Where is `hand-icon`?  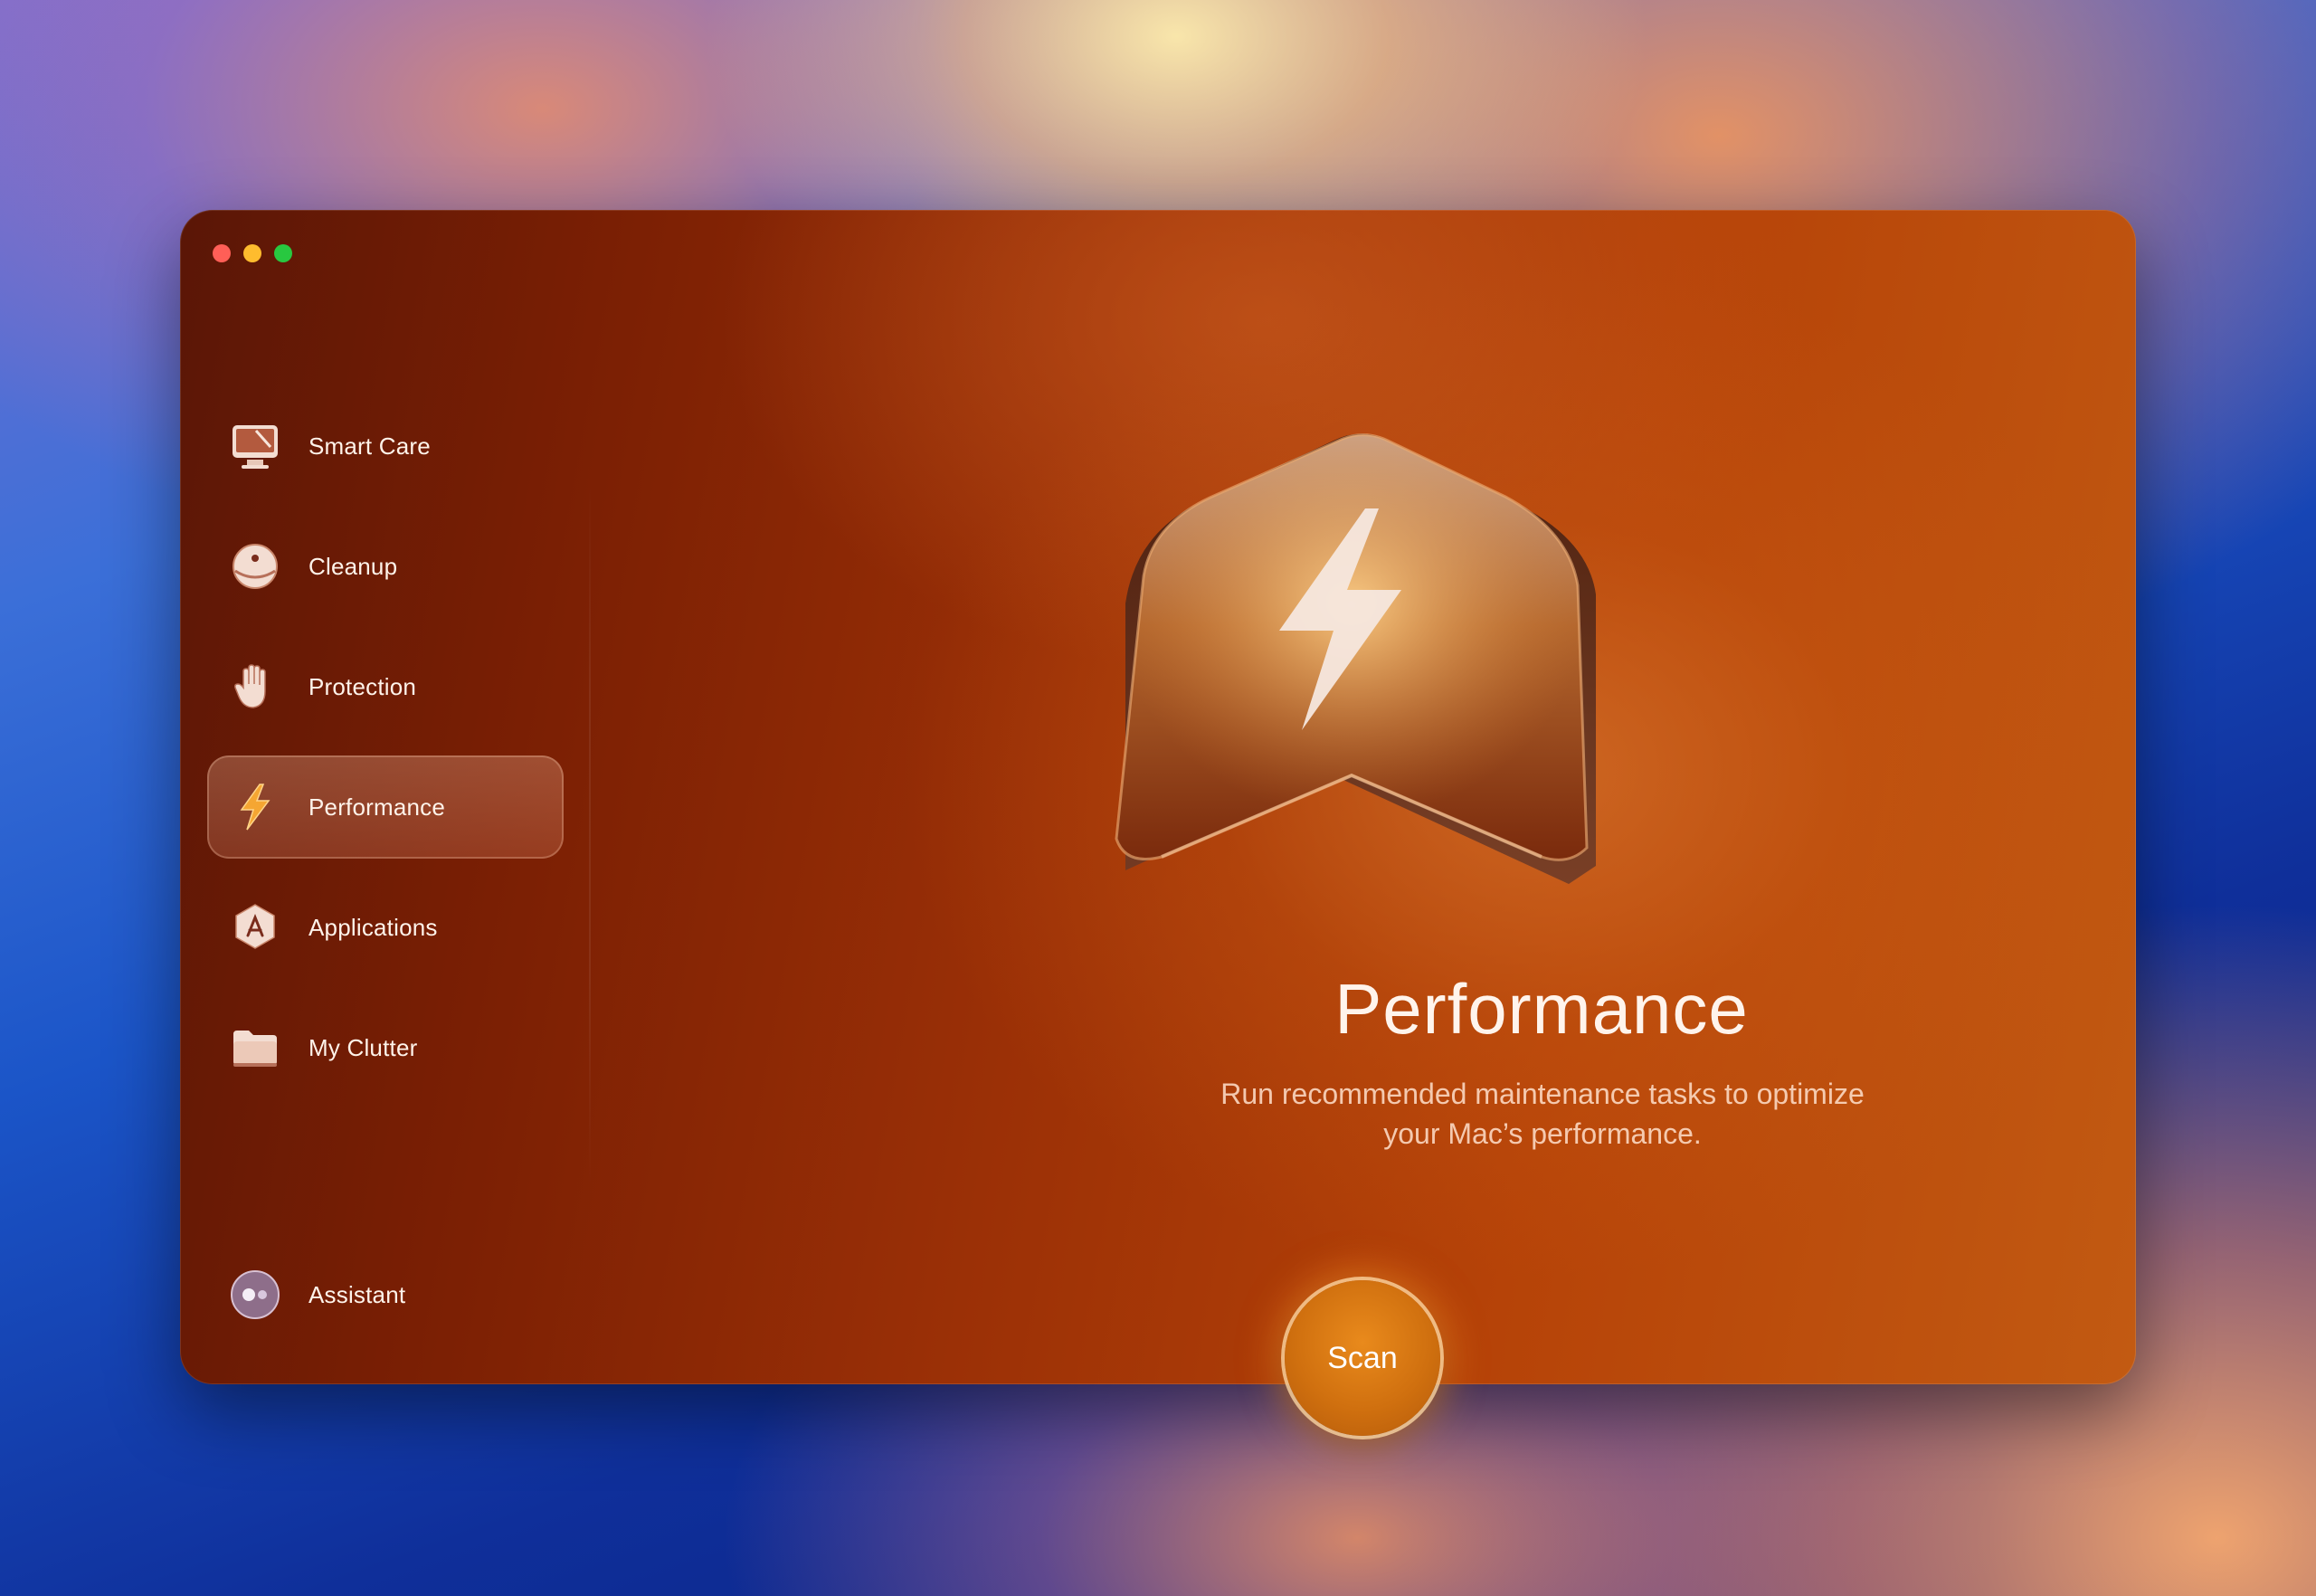
hand-icon is located at coordinates (255, 686).